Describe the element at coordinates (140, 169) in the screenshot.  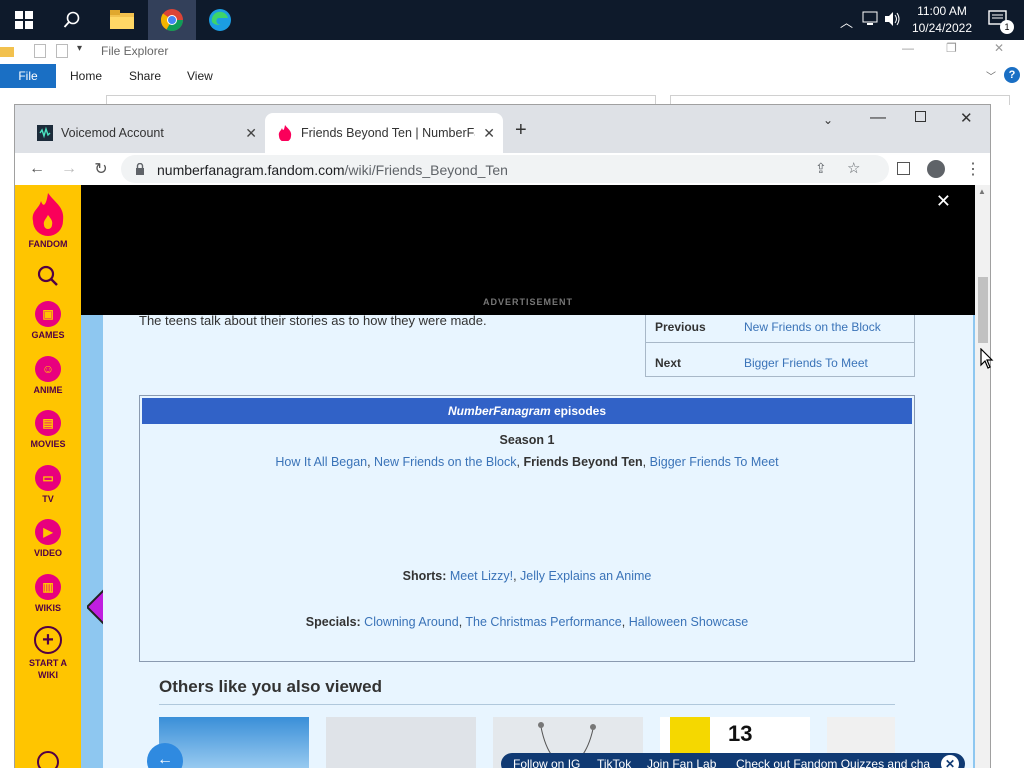
I see `lock-icon` at that location.